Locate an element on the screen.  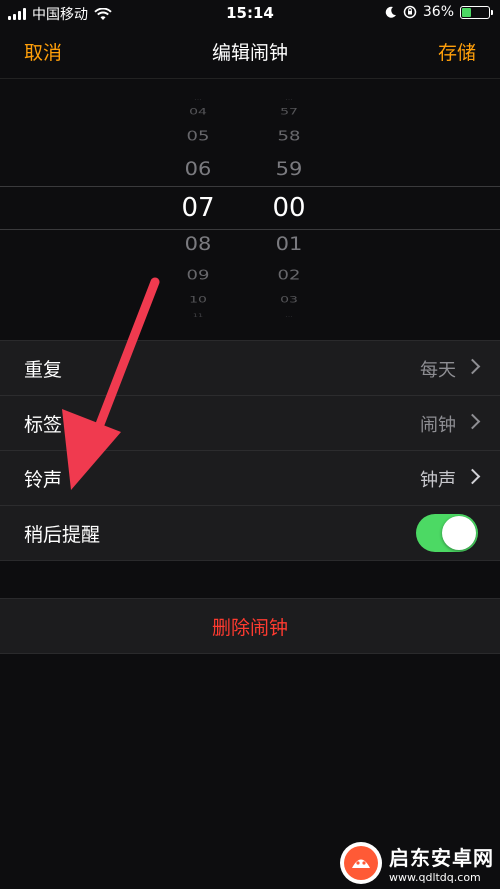
watermark-title: 启东安卓网 is located at coordinates (441, 858).